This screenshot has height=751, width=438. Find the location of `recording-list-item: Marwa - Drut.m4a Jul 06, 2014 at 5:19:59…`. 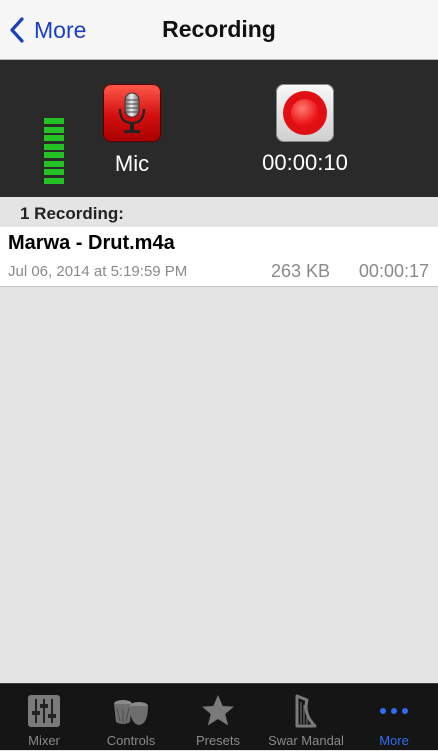

recording-list-item: Marwa - Drut.m4a Jul 06, 2014 at 5:19:59… is located at coordinates (219, 257).